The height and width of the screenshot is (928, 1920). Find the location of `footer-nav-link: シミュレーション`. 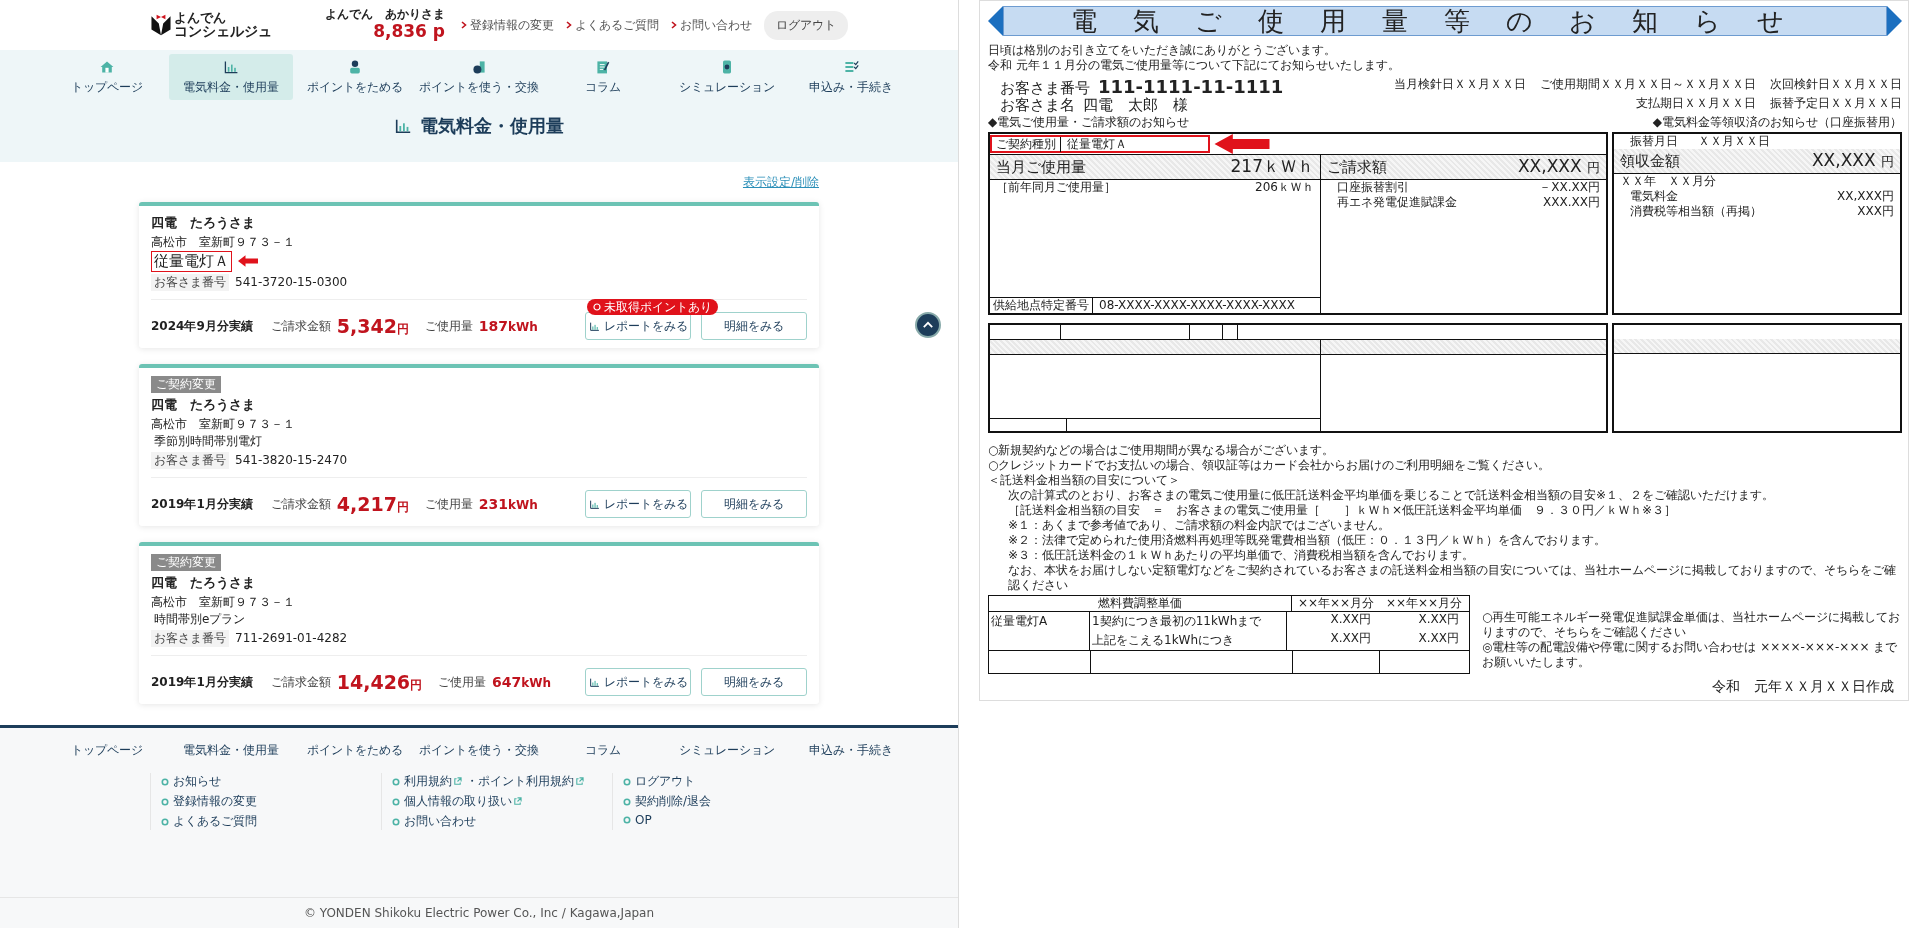

footer-nav-link: シミュレーション is located at coordinates (727, 750).